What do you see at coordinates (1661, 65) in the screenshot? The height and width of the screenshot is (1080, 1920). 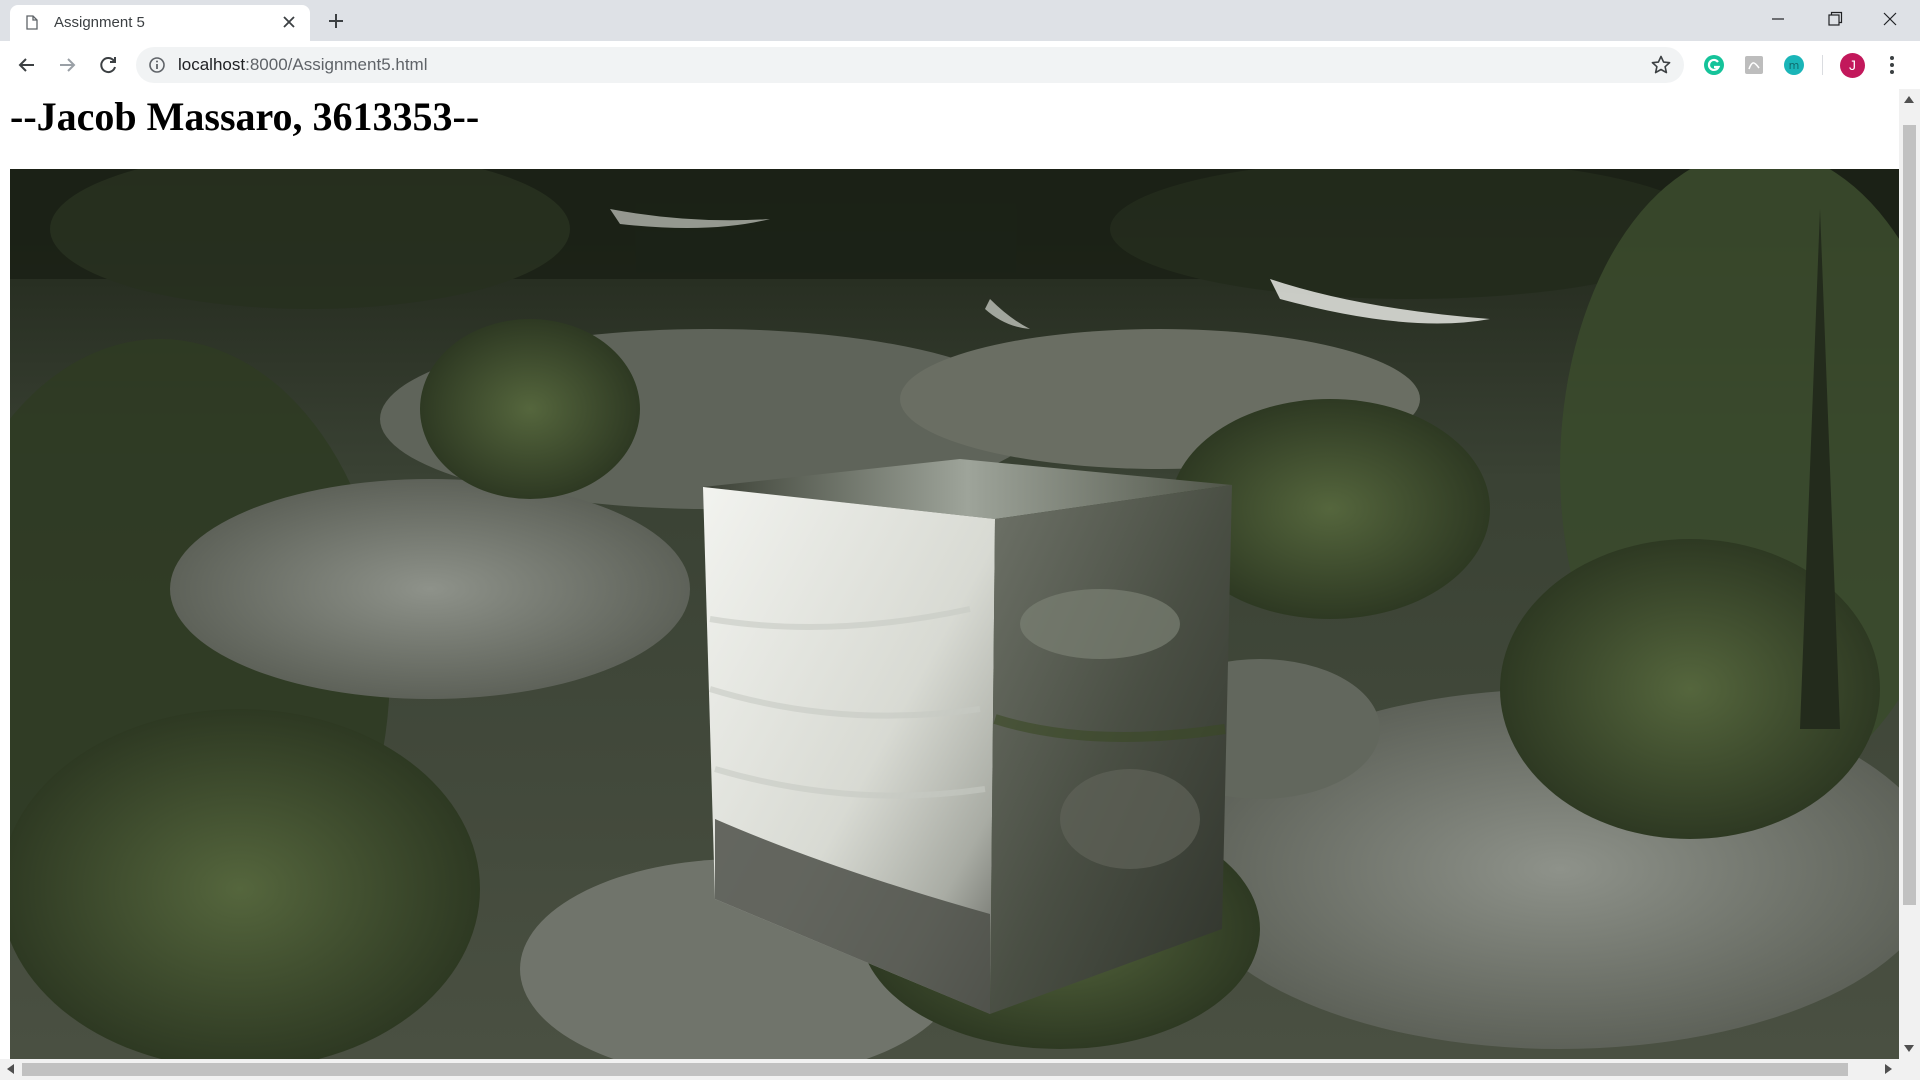 I see `bookmark-star-icon` at bounding box center [1661, 65].